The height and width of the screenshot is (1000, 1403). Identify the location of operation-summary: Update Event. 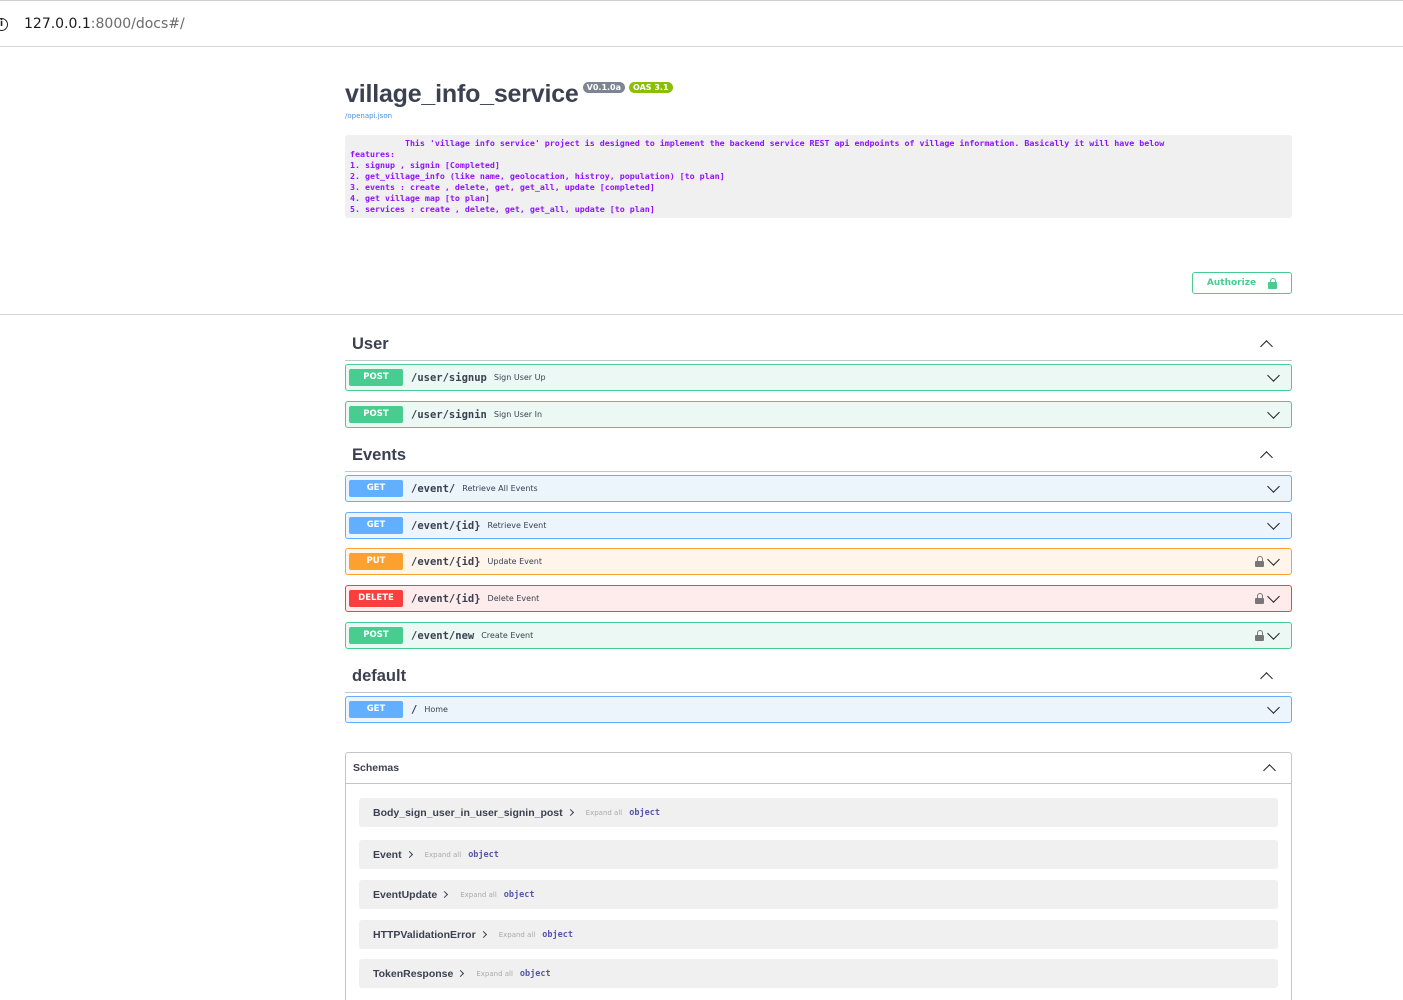
(514, 561).